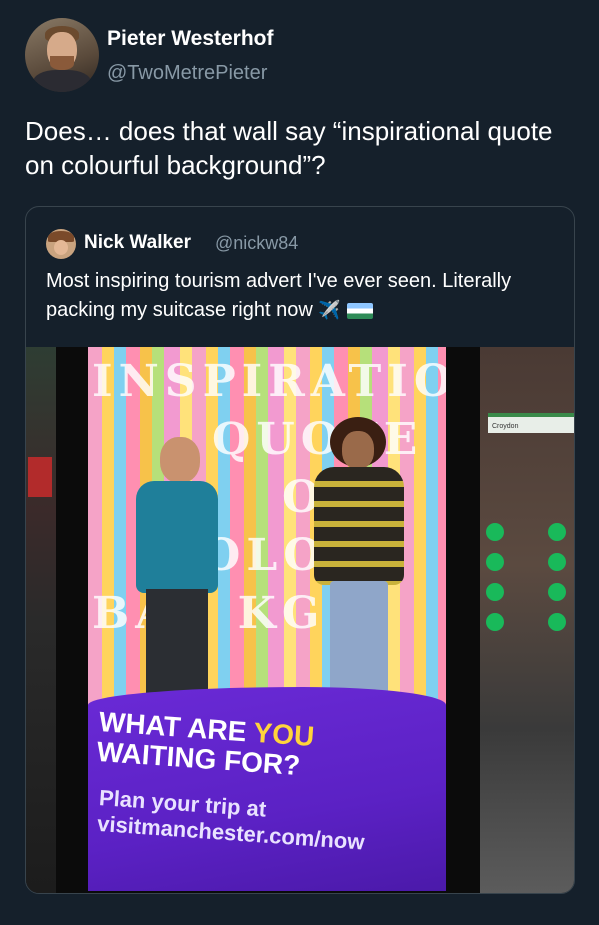 The width and height of the screenshot is (599, 925). I want to click on man-figure, so click(183, 568).